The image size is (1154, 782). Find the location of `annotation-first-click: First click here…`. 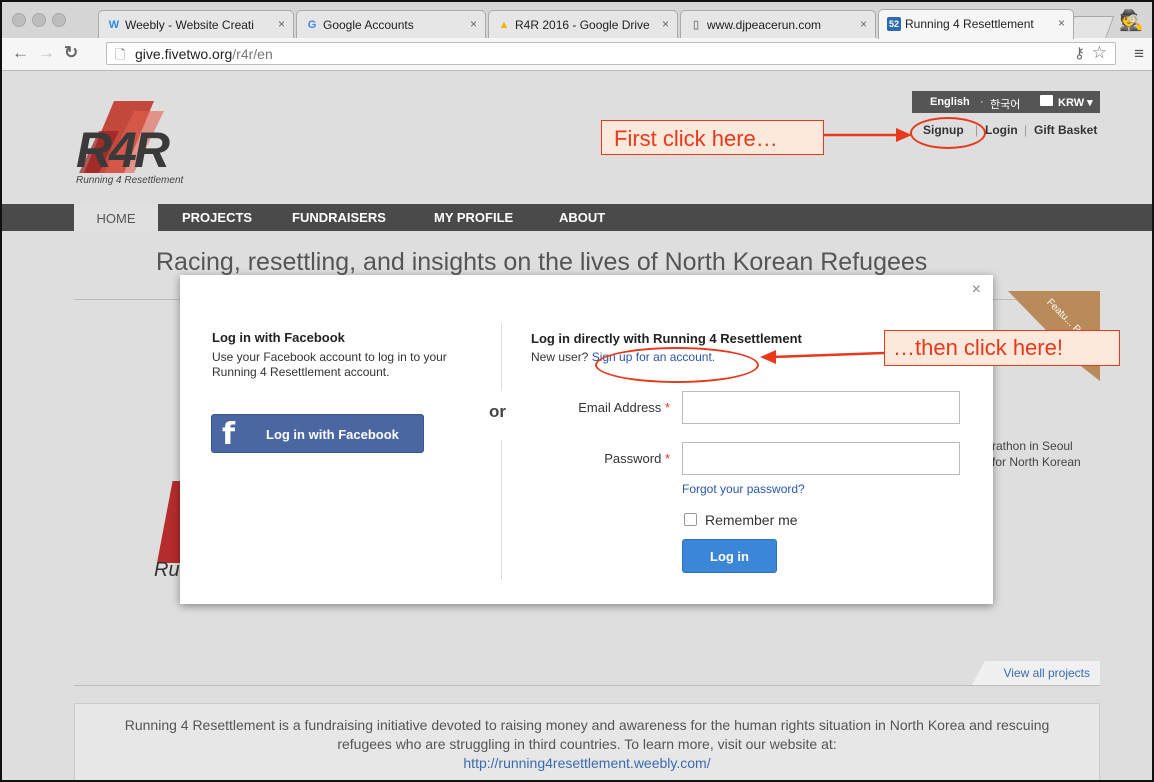

annotation-first-click: First click here… is located at coordinates (712, 137).